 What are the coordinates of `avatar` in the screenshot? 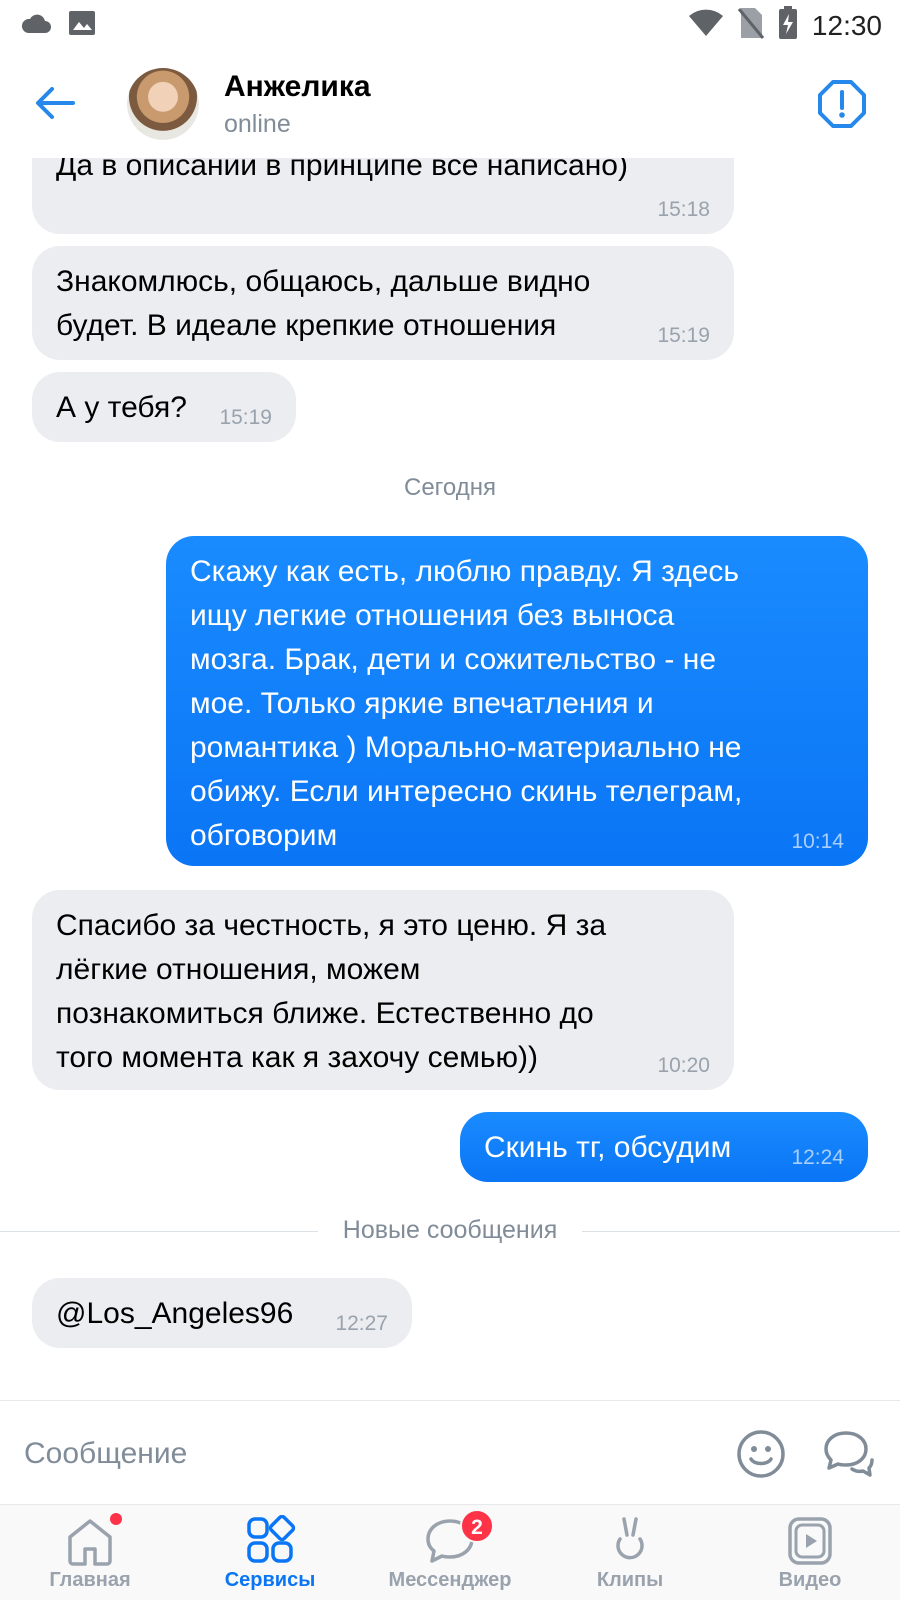 It's located at (163, 104).